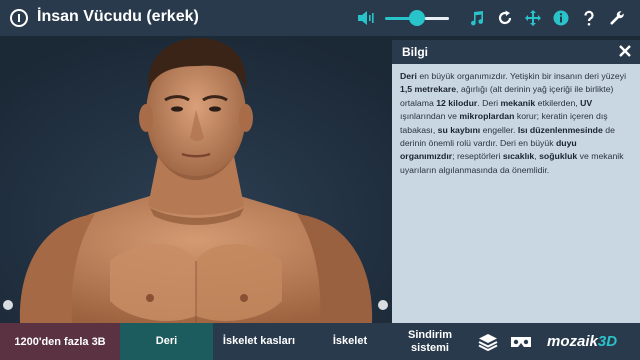  What do you see at coordinates (408, 76) in the screenshot?
I see `info-text-bold: Deri` at bounding box center [408, 76].